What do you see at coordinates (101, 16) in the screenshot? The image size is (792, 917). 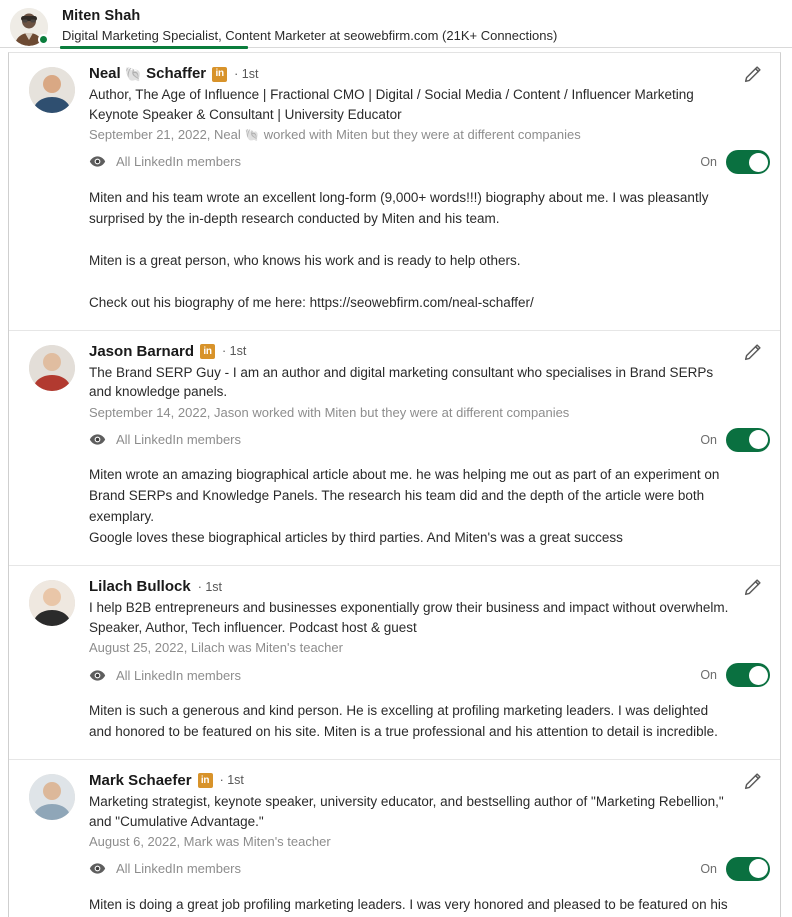 I see `page-title: Miten Shah` at bounding box center [101, 16].